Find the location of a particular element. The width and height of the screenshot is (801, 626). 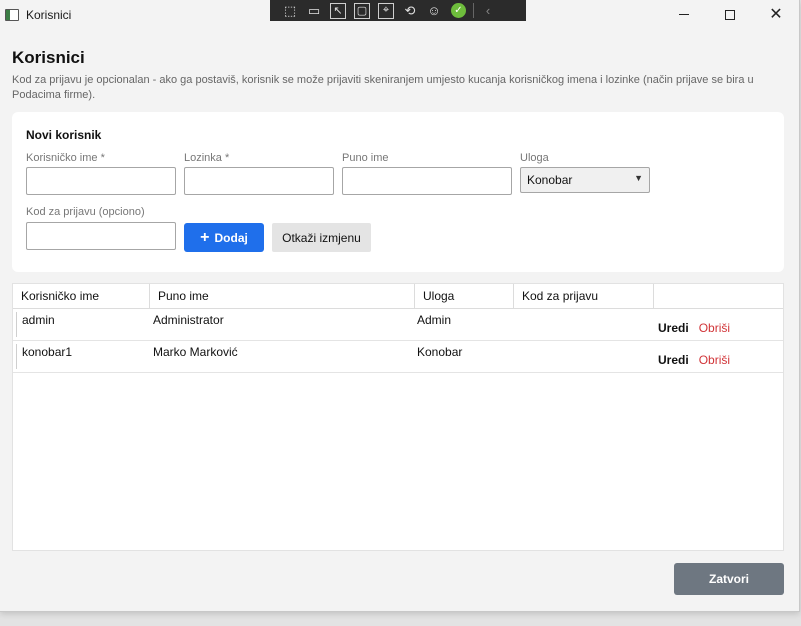

maximize-icon is located at coordinates (730, 14).